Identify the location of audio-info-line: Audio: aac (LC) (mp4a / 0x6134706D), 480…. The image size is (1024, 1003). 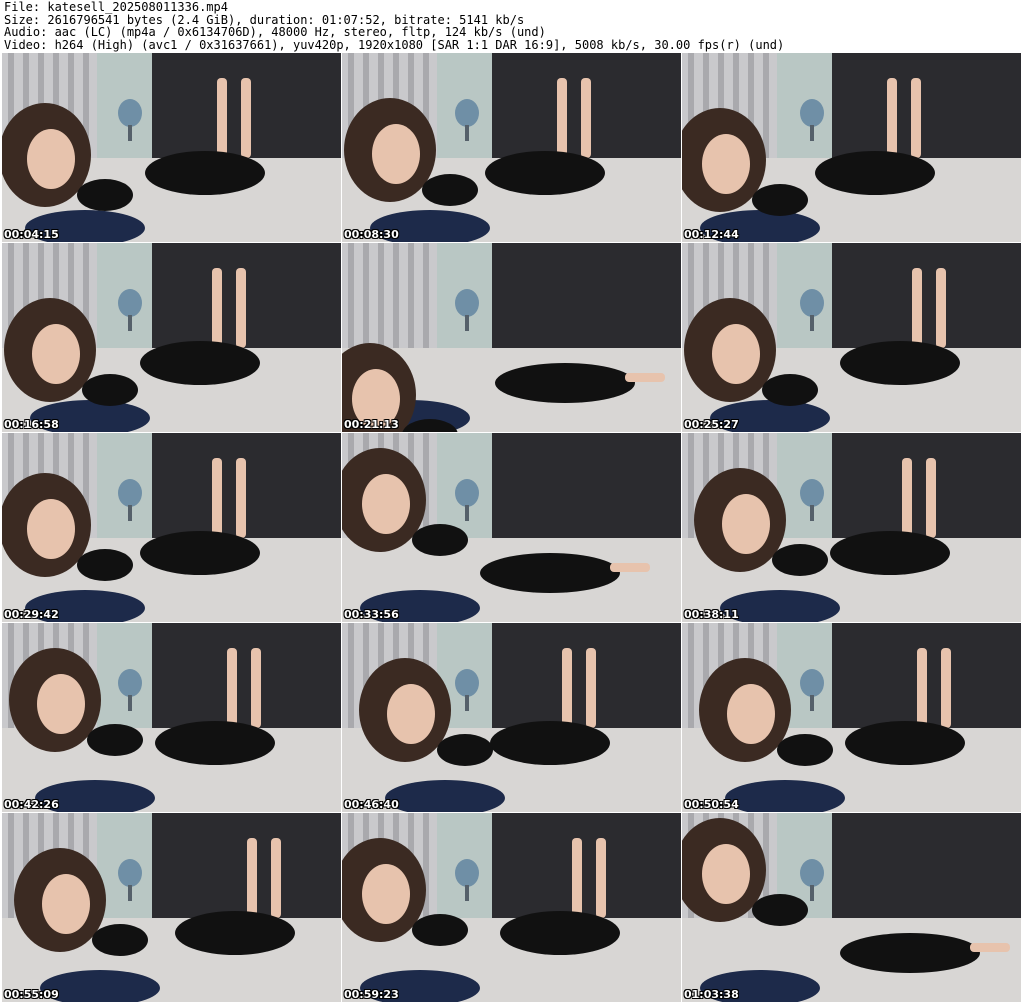
(275, 32).